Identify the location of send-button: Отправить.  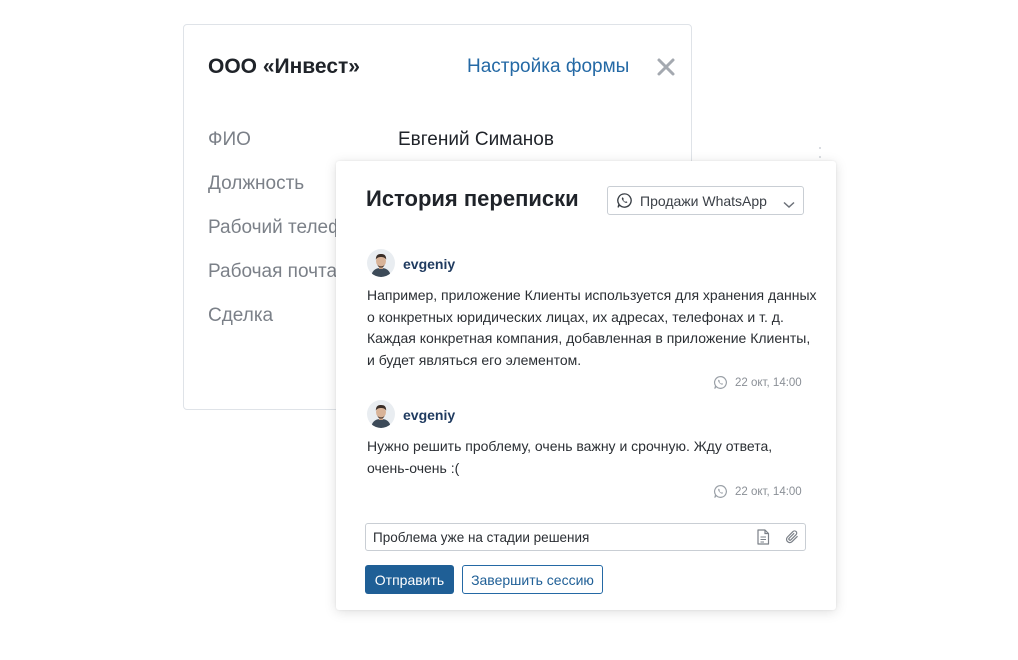
(409, 579).